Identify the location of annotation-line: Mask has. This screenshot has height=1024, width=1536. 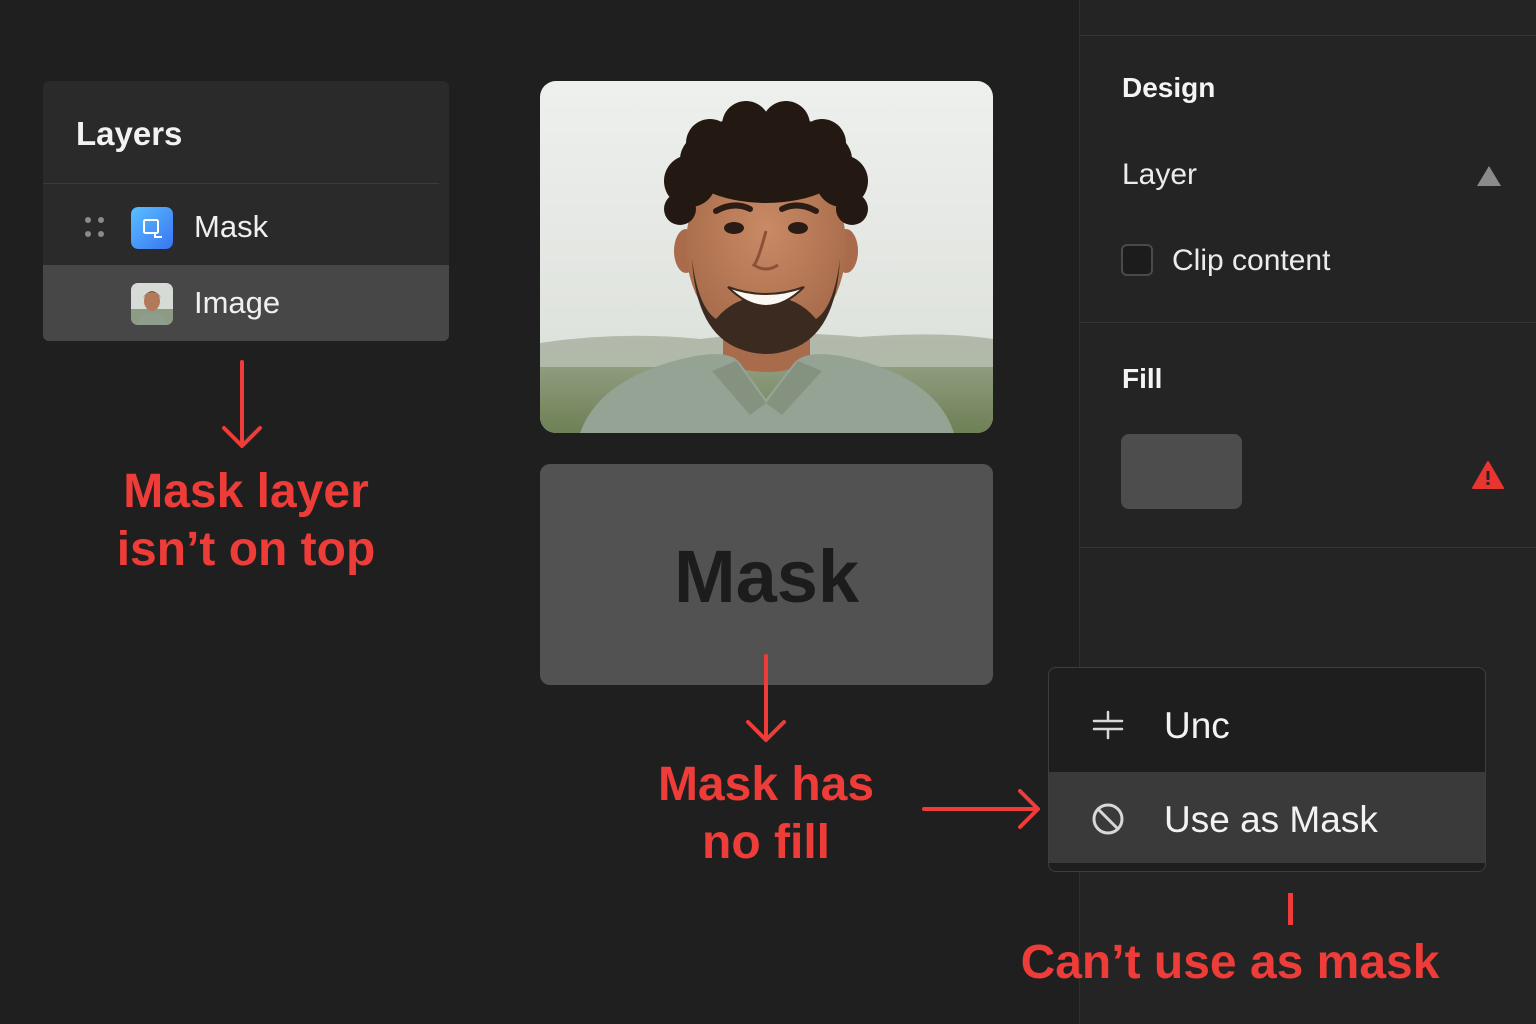
(766, 784).